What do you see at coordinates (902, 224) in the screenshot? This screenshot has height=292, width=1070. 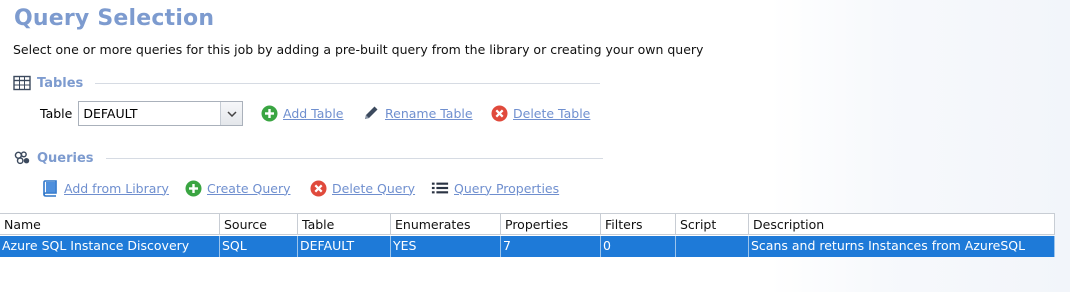 I see `column-header-description: Description` at bounding box center [902, 224].